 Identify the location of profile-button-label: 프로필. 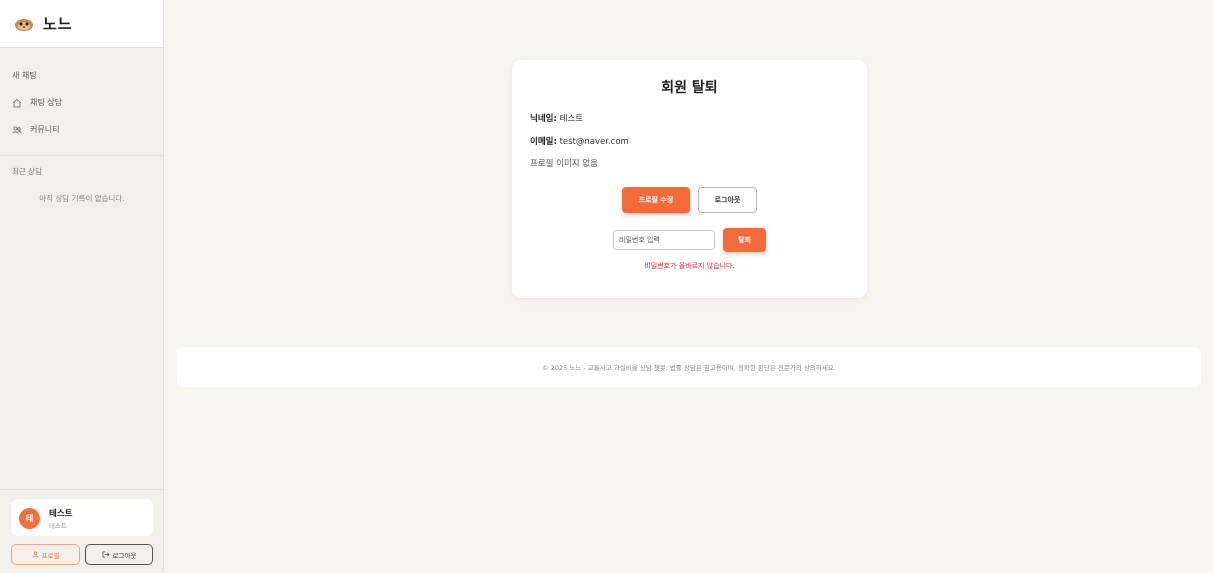
(50, 555).